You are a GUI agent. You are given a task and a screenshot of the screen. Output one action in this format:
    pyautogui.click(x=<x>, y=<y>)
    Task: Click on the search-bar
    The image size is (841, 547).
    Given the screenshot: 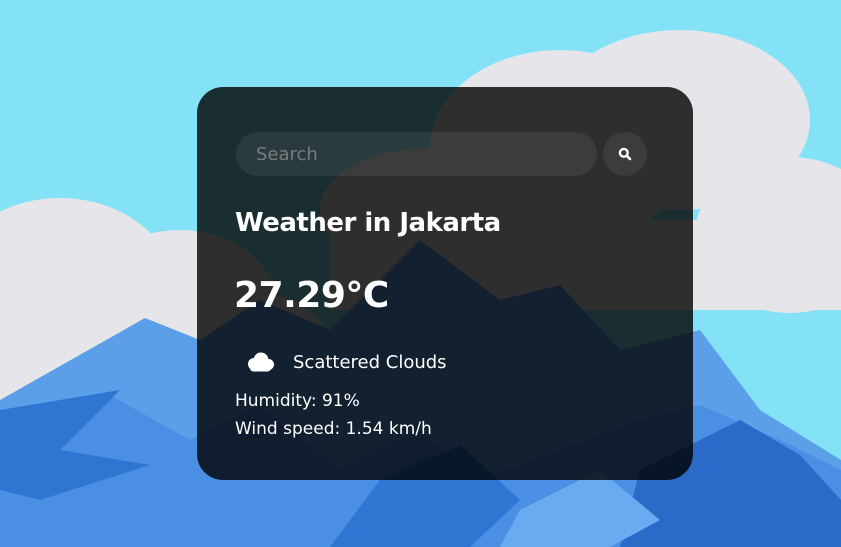 What is the action you would take?
    pyautogui.click(x=441, y=154)
    